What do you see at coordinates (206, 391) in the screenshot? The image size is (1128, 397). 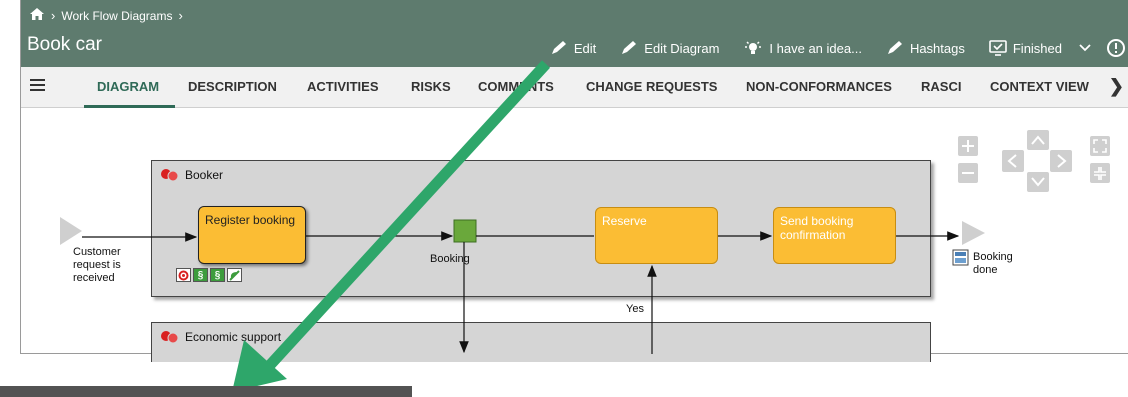 I see `bottom-panel-bar` at bounding box center [206, 391].